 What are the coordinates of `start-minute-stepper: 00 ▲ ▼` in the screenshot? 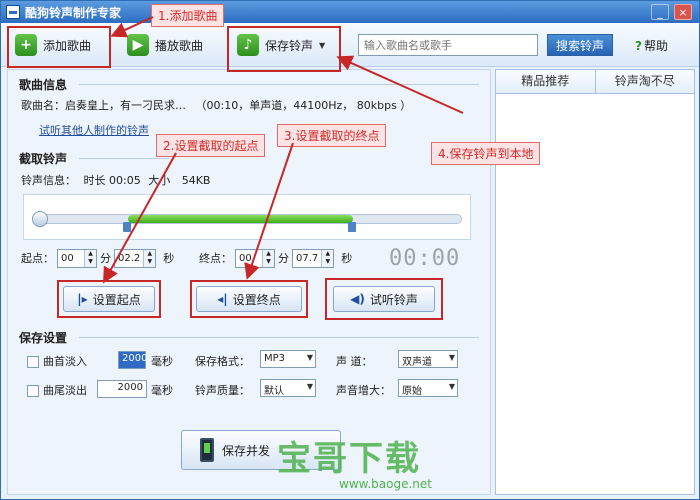 It's located at (77, 258).